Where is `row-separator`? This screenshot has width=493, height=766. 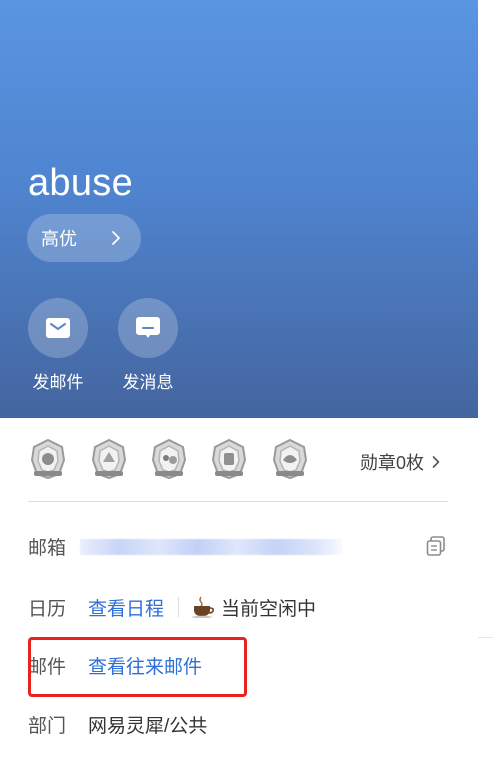 row-separator is located at coordinates (179, 607).